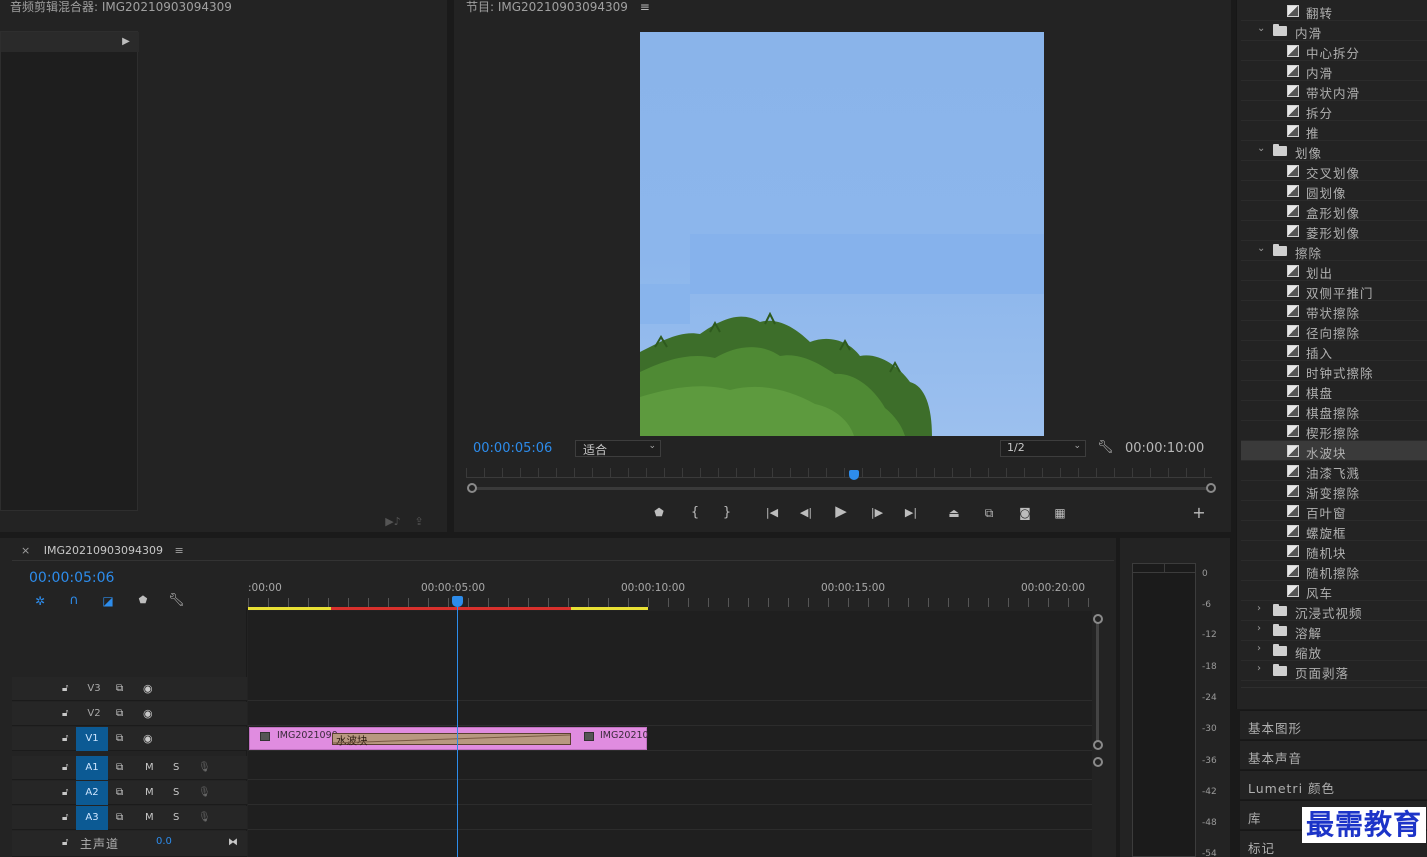  I want to click on effects-folder: ⌄ 内滑, so click(1334, 31).